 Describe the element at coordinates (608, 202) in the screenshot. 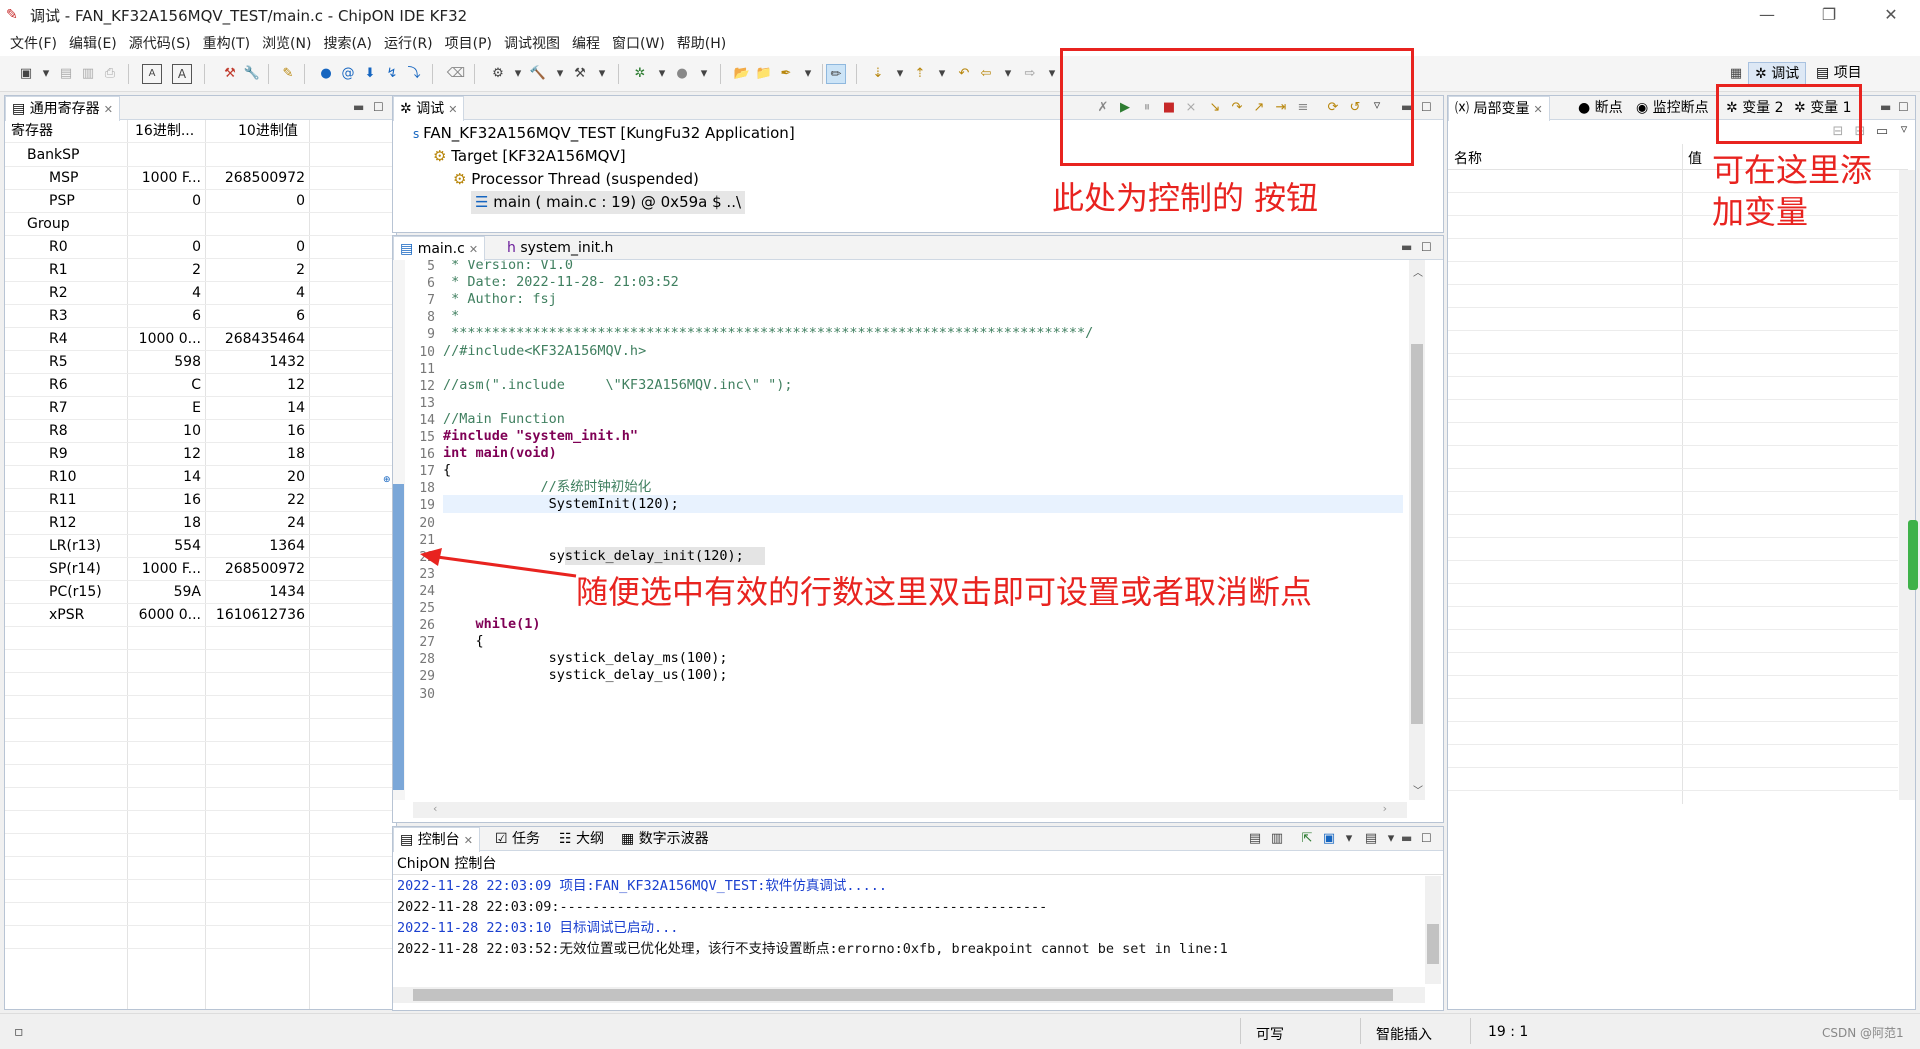

I see `debug-tree-frame: ☰ main ( main.c : 19) @ 0x59a $ ..\` at that location.